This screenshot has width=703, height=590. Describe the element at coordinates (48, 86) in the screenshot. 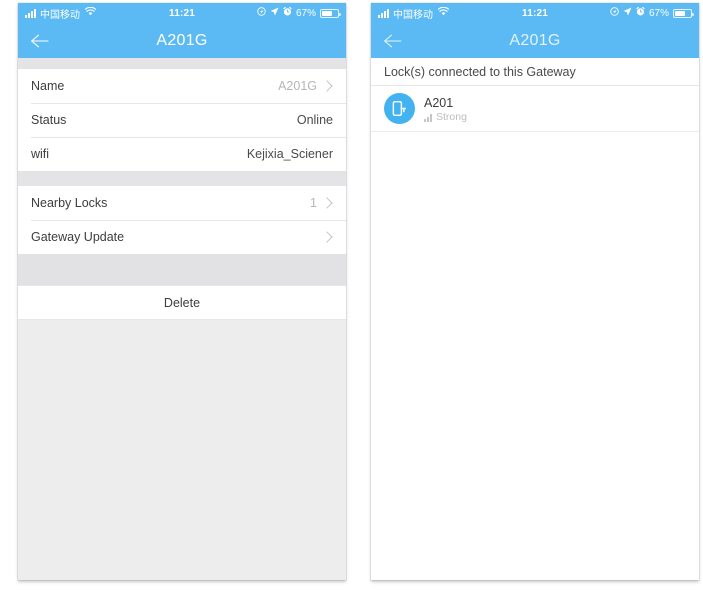

I see `row-name-label: Name` at that location.